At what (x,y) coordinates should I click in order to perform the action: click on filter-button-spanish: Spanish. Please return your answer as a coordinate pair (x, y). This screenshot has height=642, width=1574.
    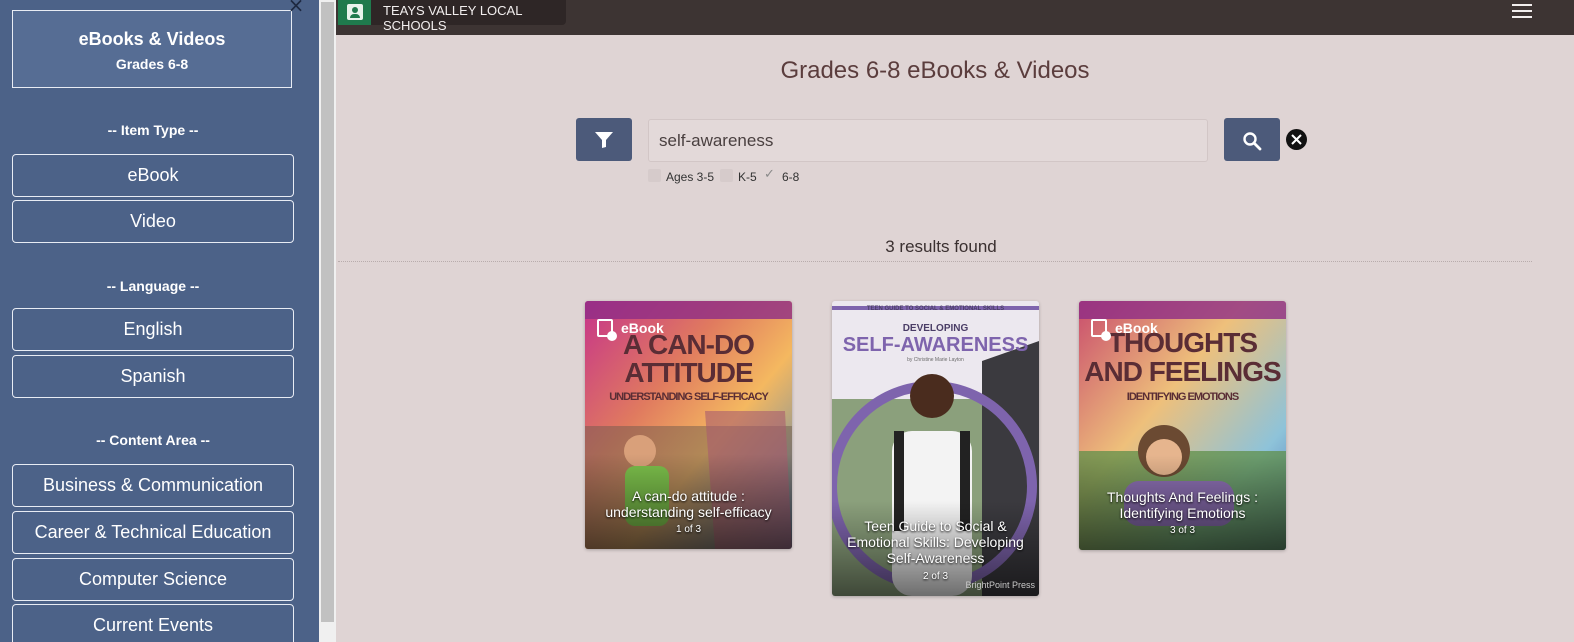
    Looking at the image, I should click on (153, 376).